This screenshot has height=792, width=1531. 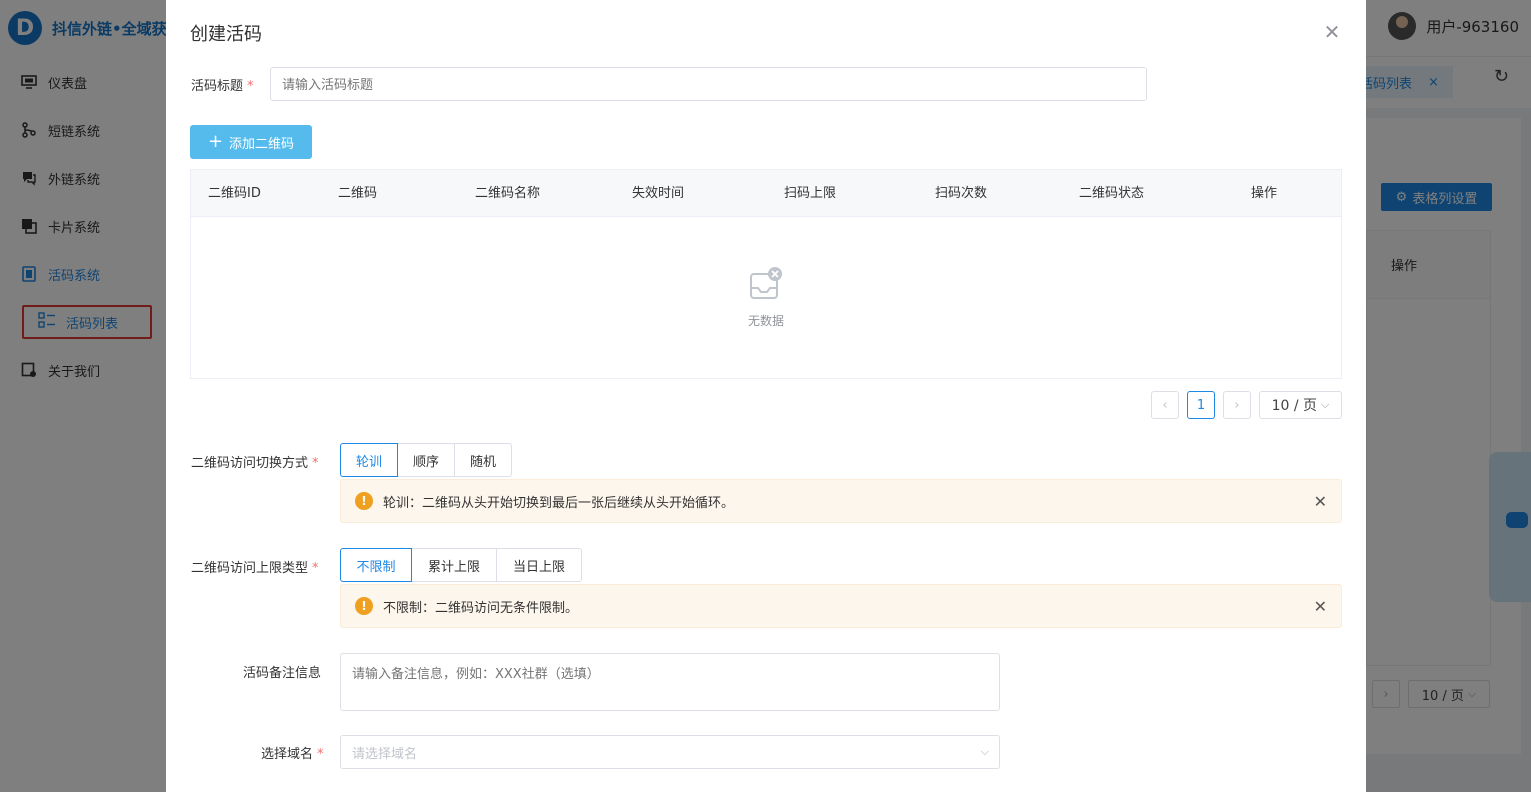 What do you see at coordinates (1112, 193) in the screenshot?
I see `column-header: 二维码状态` at bounding box center [1112, 193].